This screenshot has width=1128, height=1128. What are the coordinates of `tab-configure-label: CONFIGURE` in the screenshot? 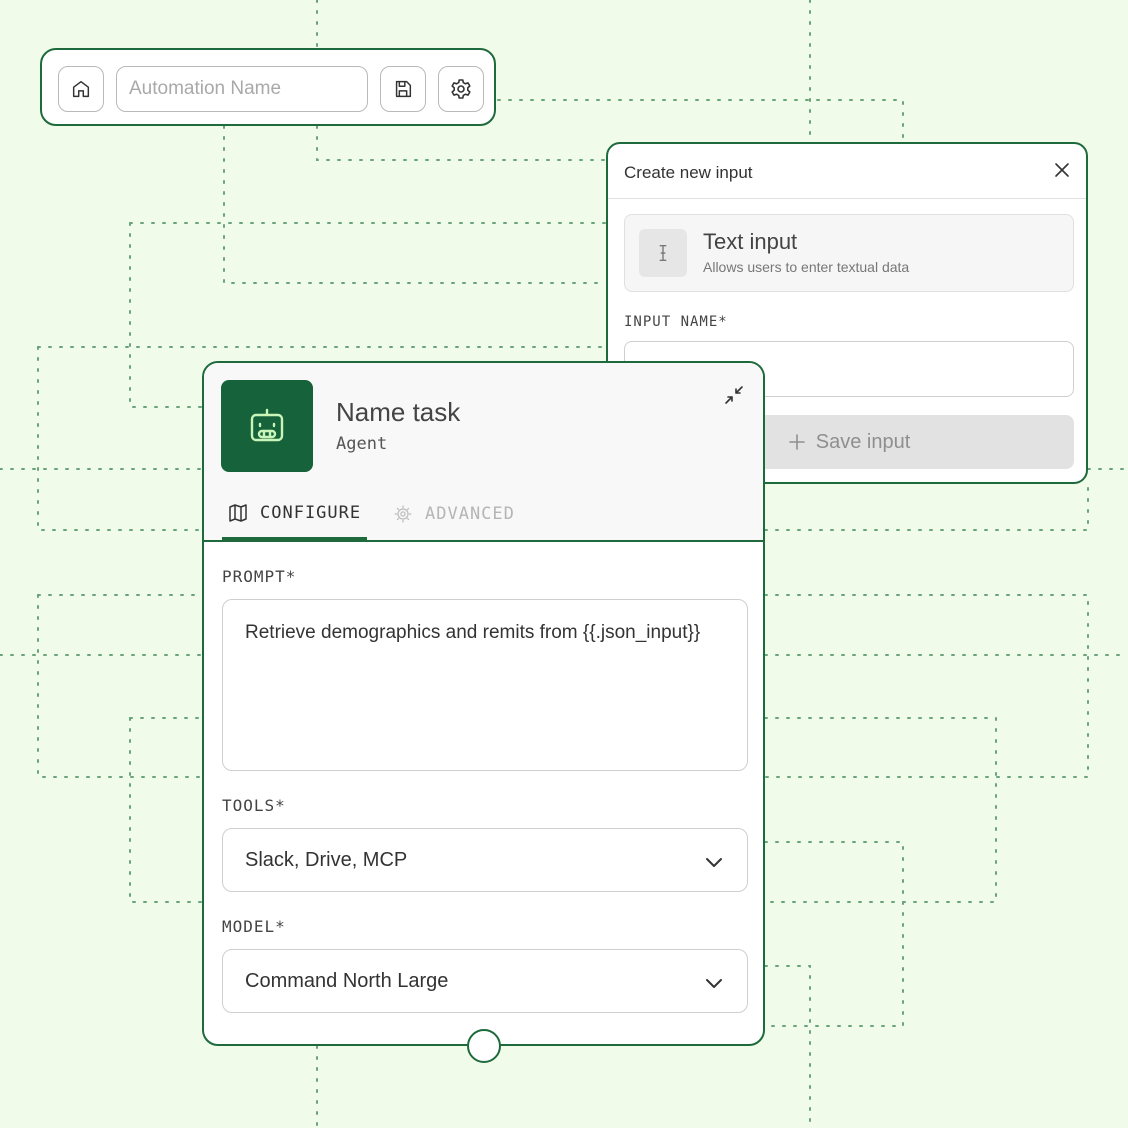 It's located at (311, 513).